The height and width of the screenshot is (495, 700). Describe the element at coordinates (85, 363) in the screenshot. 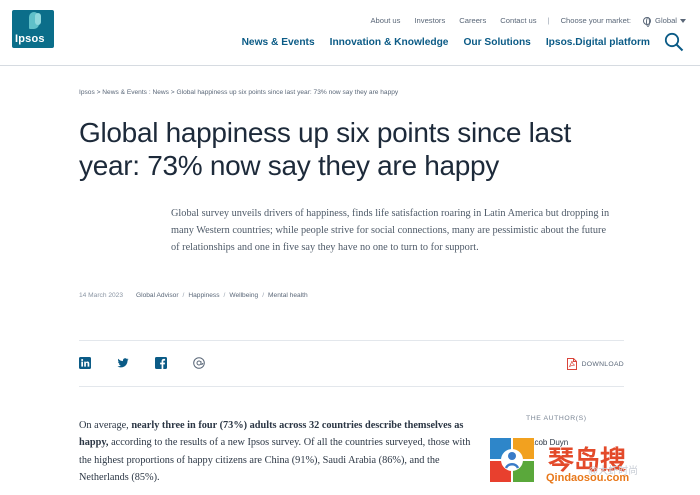

I see `linkedin-icon` at that location.